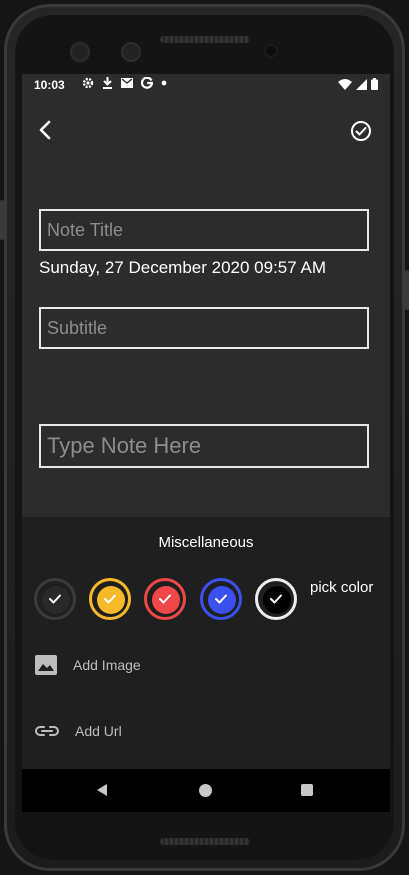 This screenshot has width=409, height=875. Describe the element at coordinates (341, 587) in the screenshot. I see `pick-color-button: pick color` at that location.